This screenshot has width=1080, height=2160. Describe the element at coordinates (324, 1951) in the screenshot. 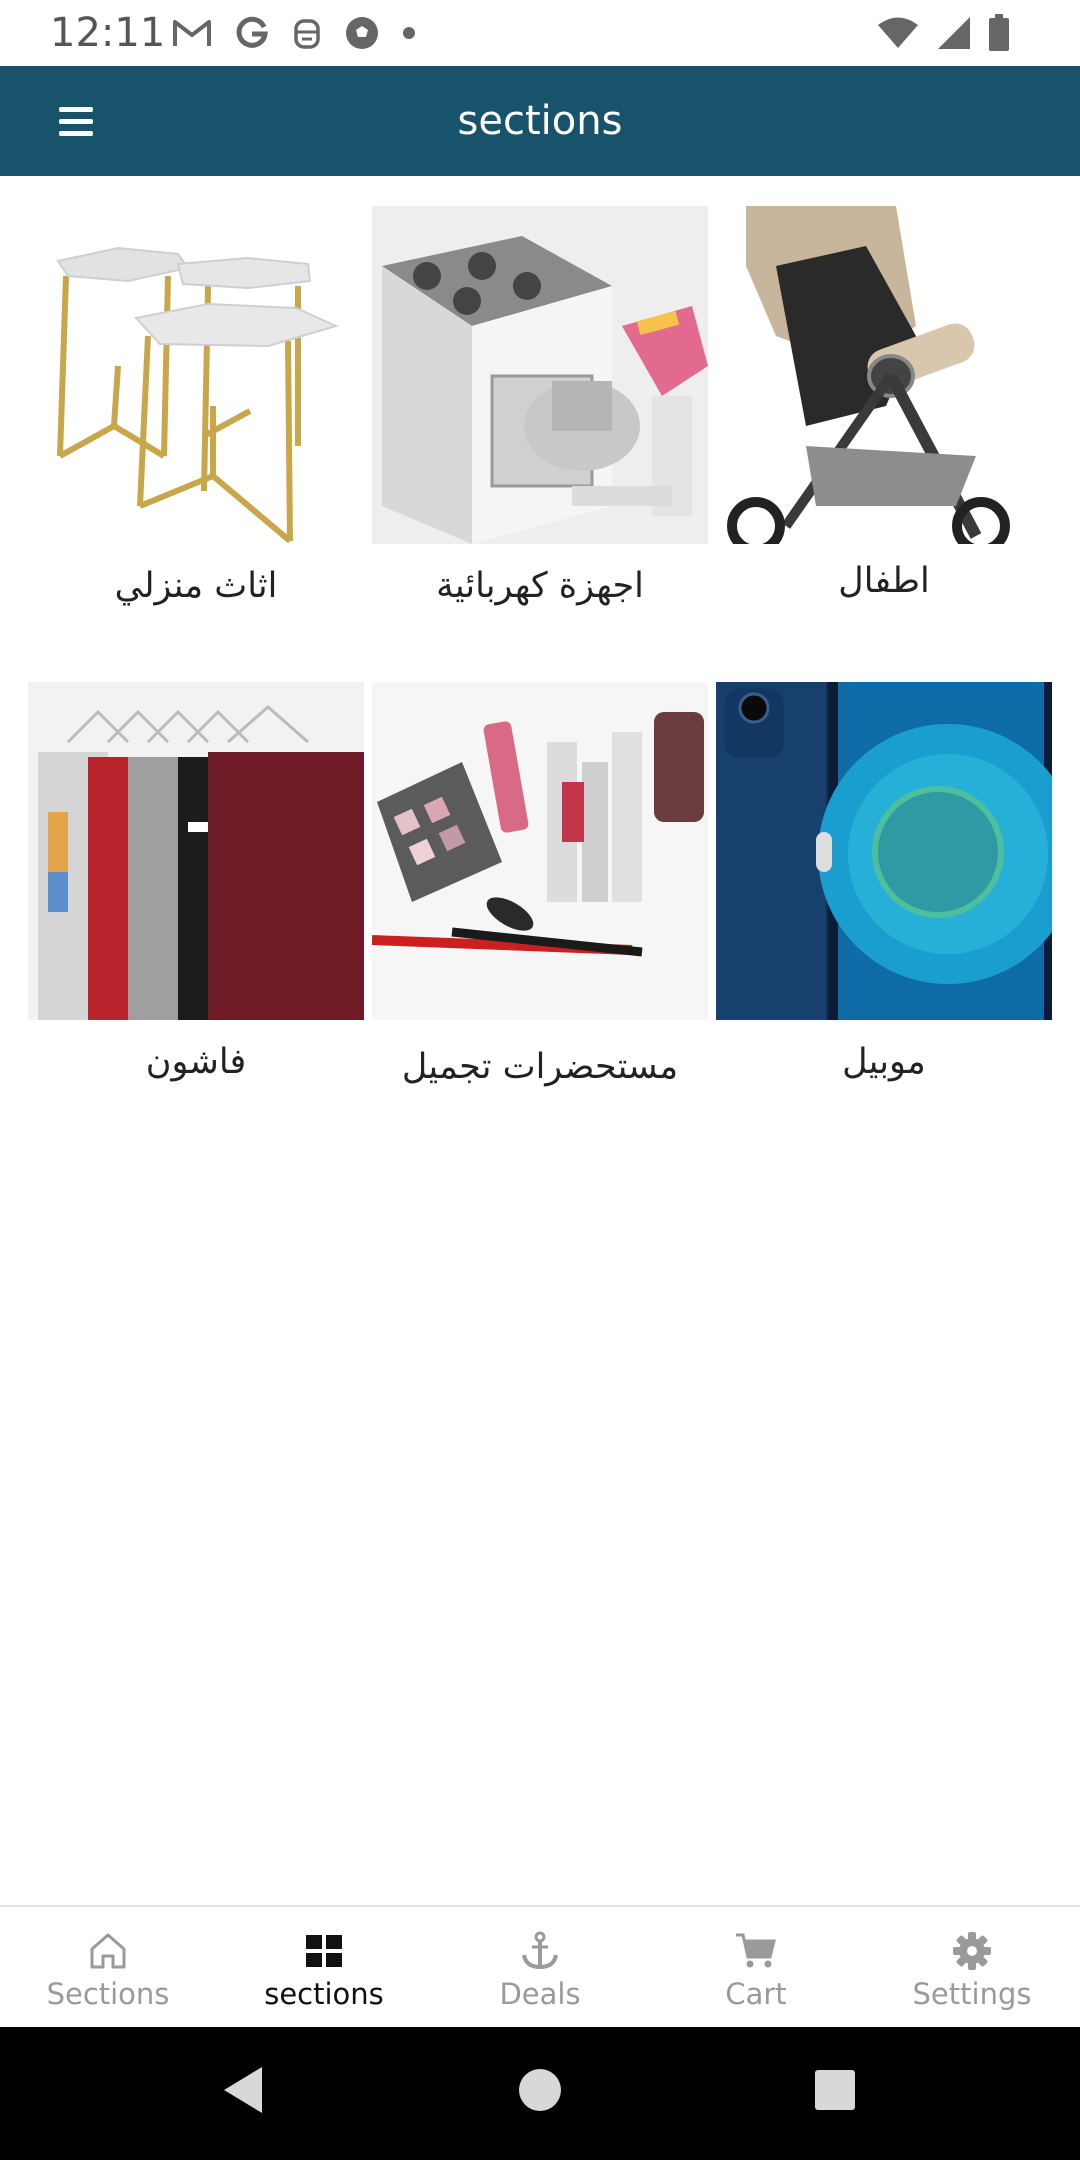

I see `grid-icon` at that location.